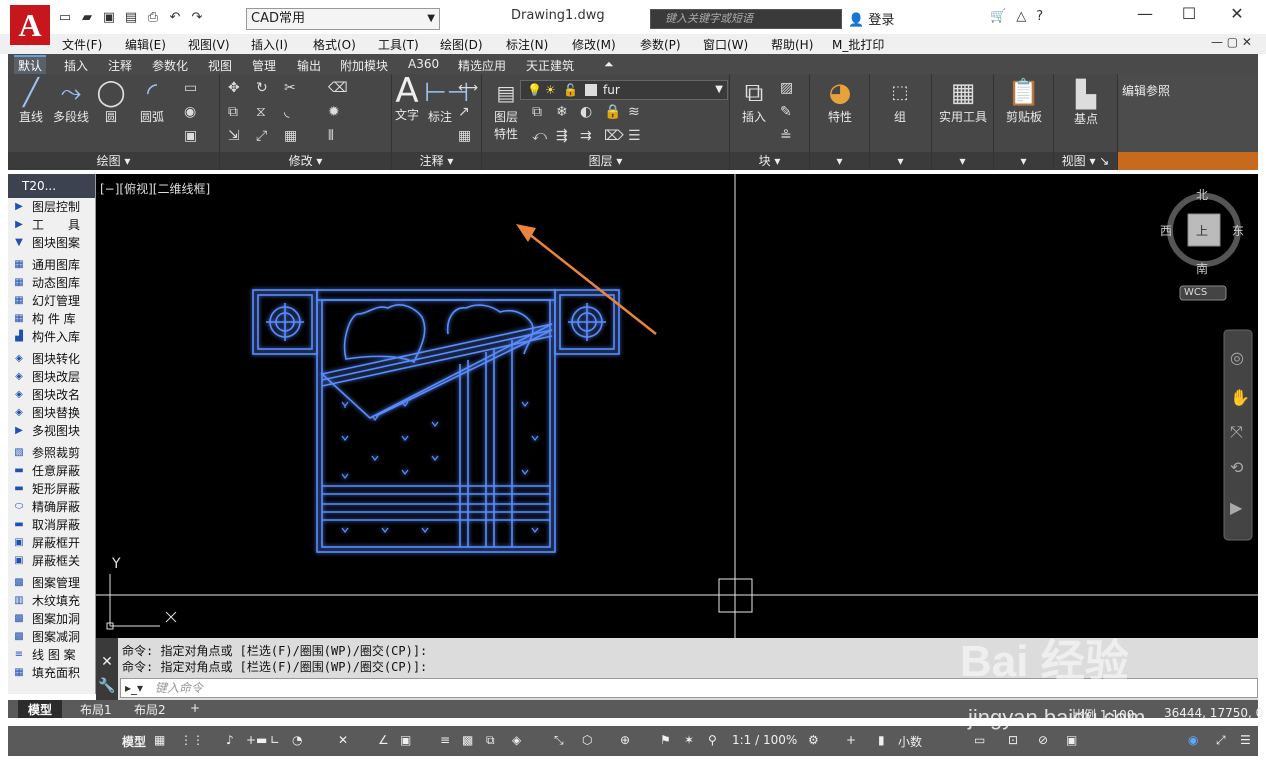  I want to click on app-logo: A, so click(30, 25).